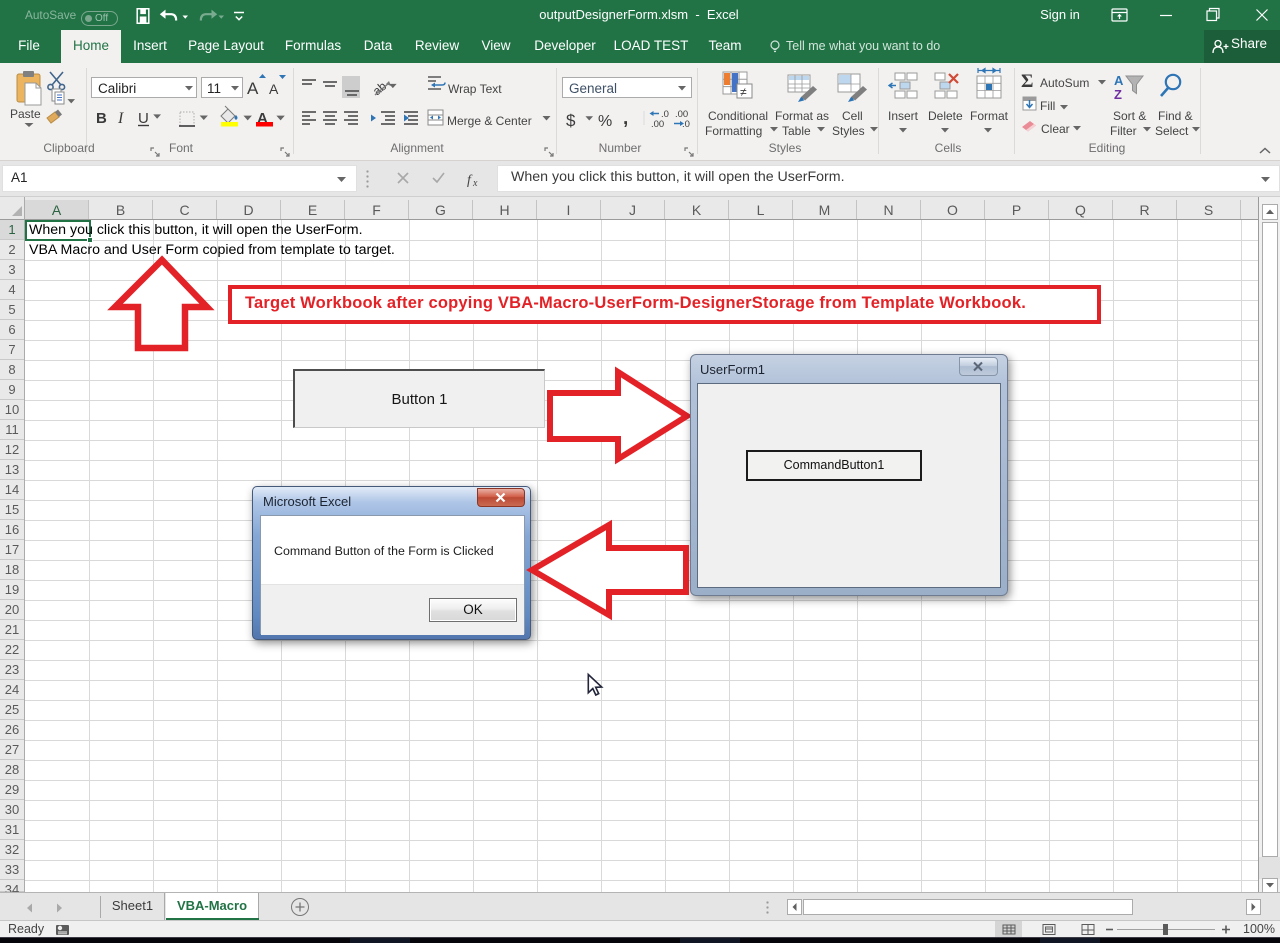  What do you see at coordinates (1027, 81) in the screenshot?
I see `svg-text: Σ` at bounding box center [1027, 81].